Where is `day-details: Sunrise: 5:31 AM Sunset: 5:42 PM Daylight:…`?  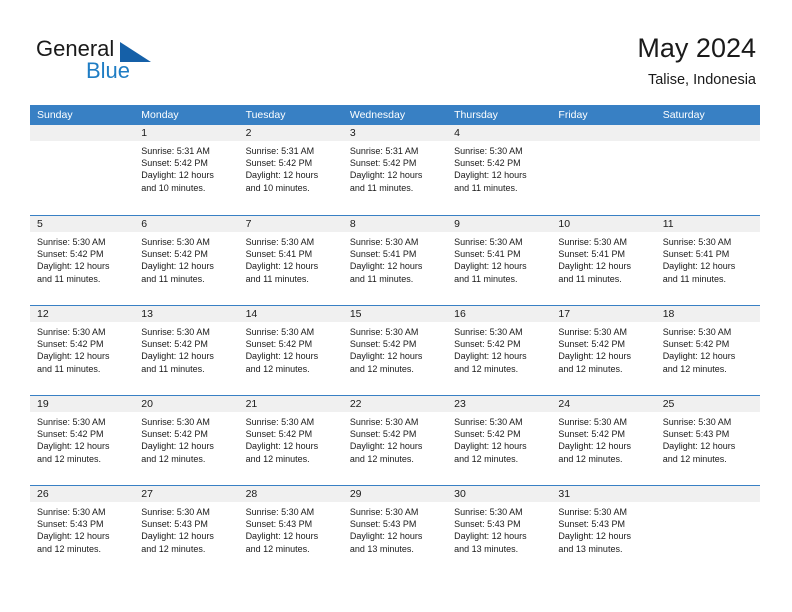
day-details: Sunrise: 5:31 AM Sunset: 5:42 PM Daylight:… is located at coordinates (395, 167).